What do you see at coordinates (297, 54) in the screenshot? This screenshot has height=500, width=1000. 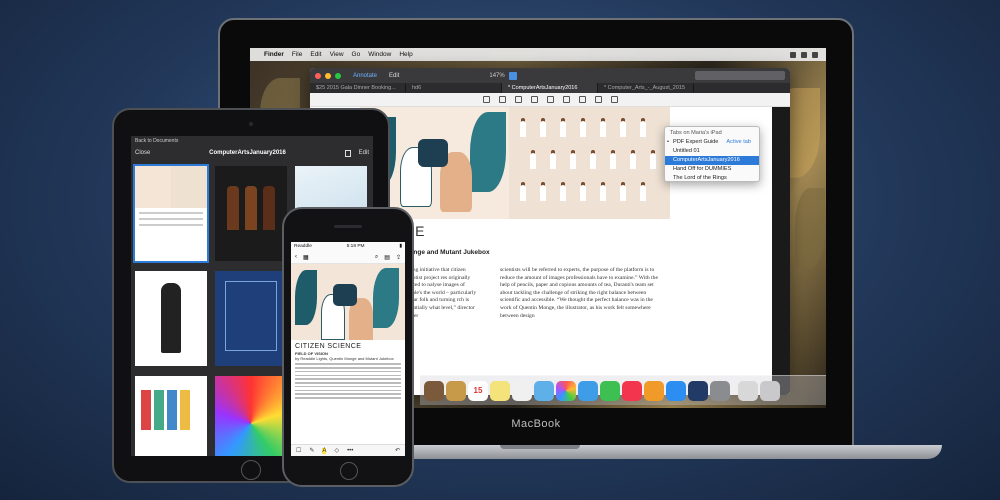 I see `menu-file: File` at bounding box center [297, 54].